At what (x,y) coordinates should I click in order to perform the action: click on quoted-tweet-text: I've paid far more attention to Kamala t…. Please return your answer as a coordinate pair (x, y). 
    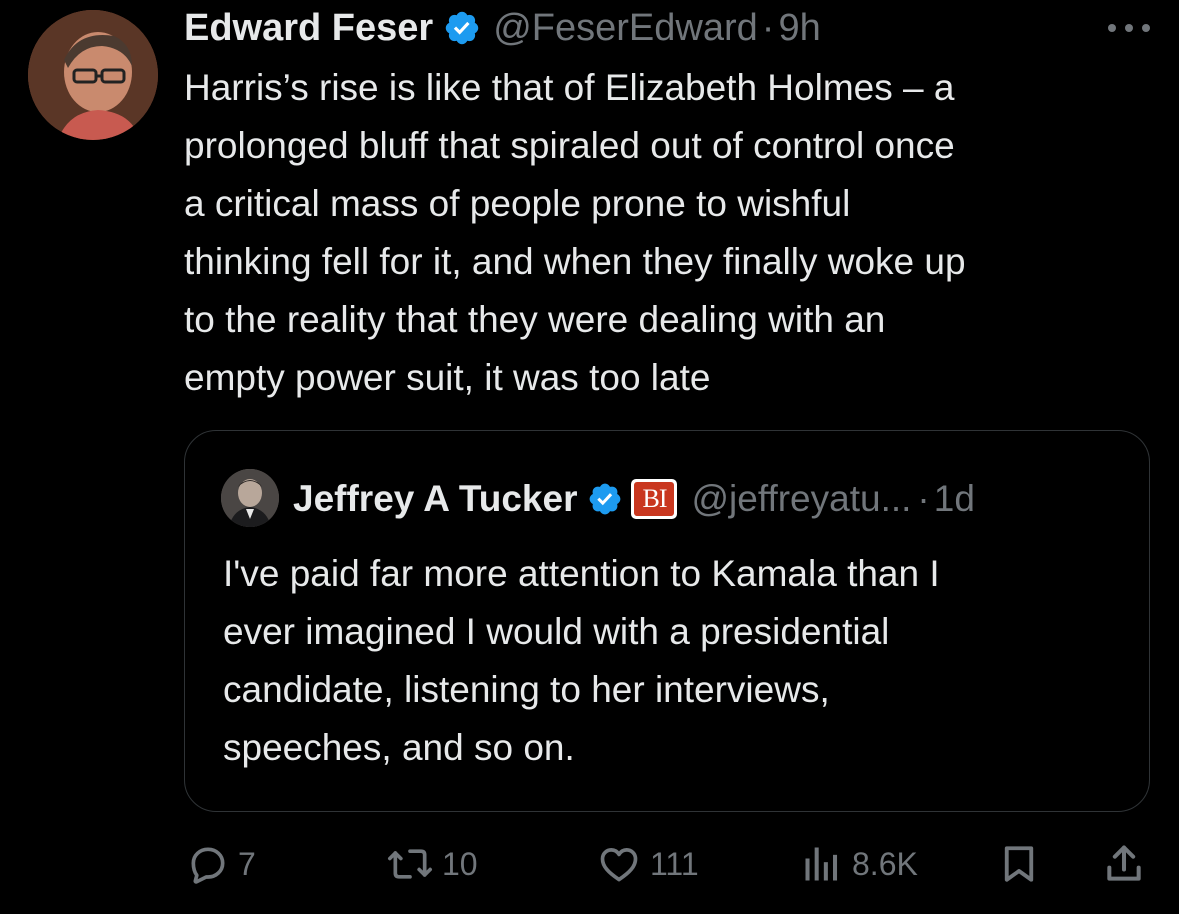
    Looking at the image, I should click on (581, 660).